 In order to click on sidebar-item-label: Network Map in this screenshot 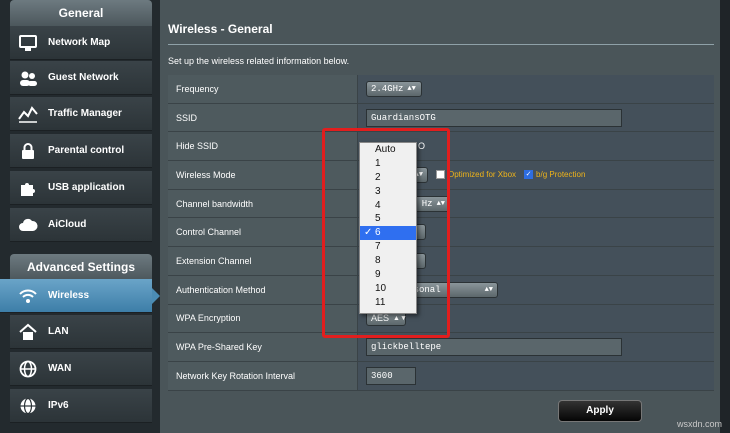, I will do `click(79, 42)`.